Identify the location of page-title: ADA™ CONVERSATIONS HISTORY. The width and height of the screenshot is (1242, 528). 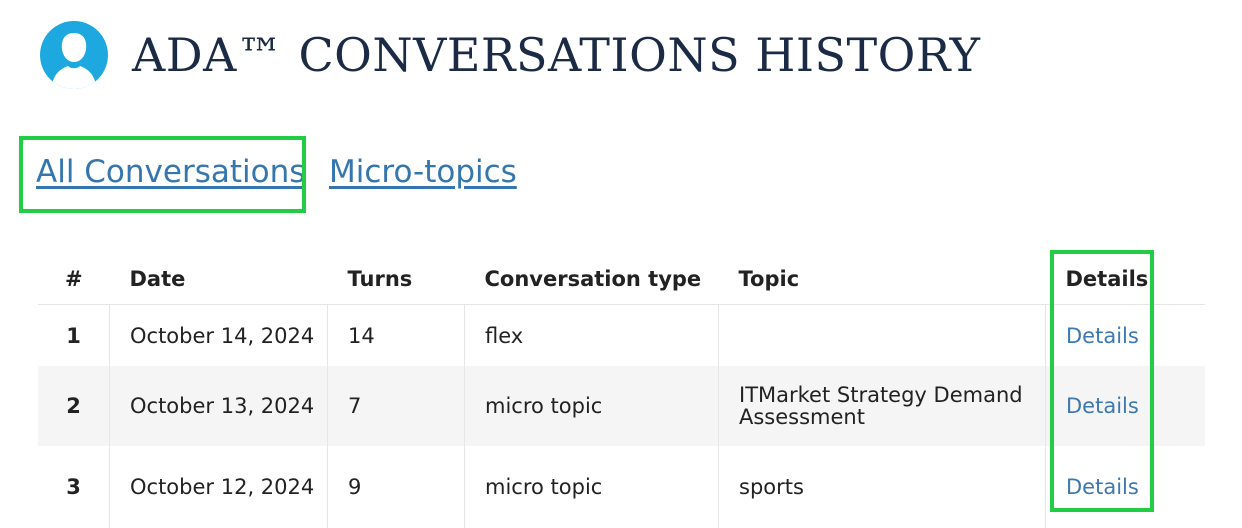
(556, 55).